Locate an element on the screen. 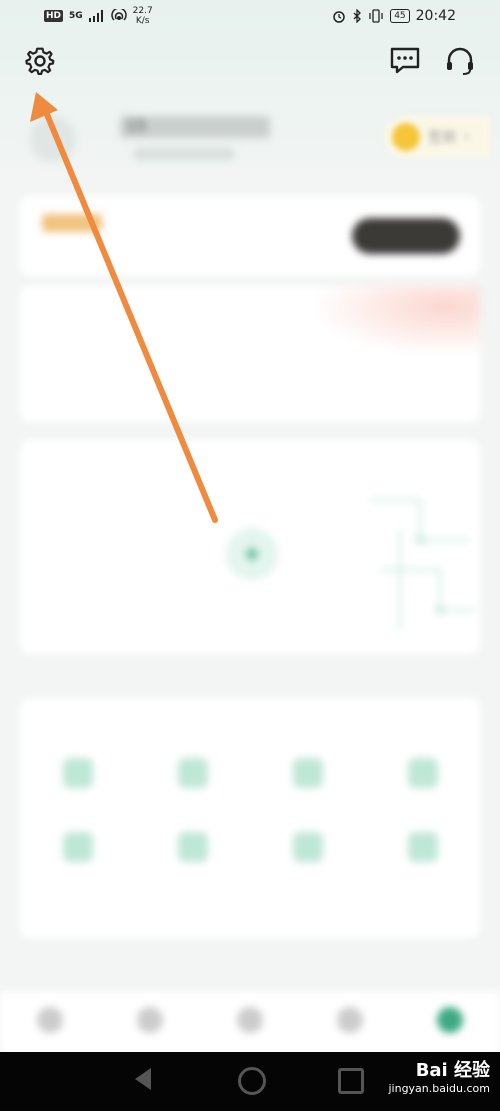  gear-icon is located at coordinates (40, 61).